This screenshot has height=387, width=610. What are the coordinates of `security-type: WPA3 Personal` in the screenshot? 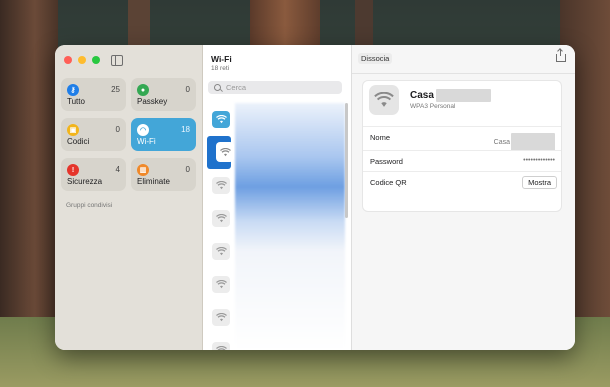 It's located at (433, 106).